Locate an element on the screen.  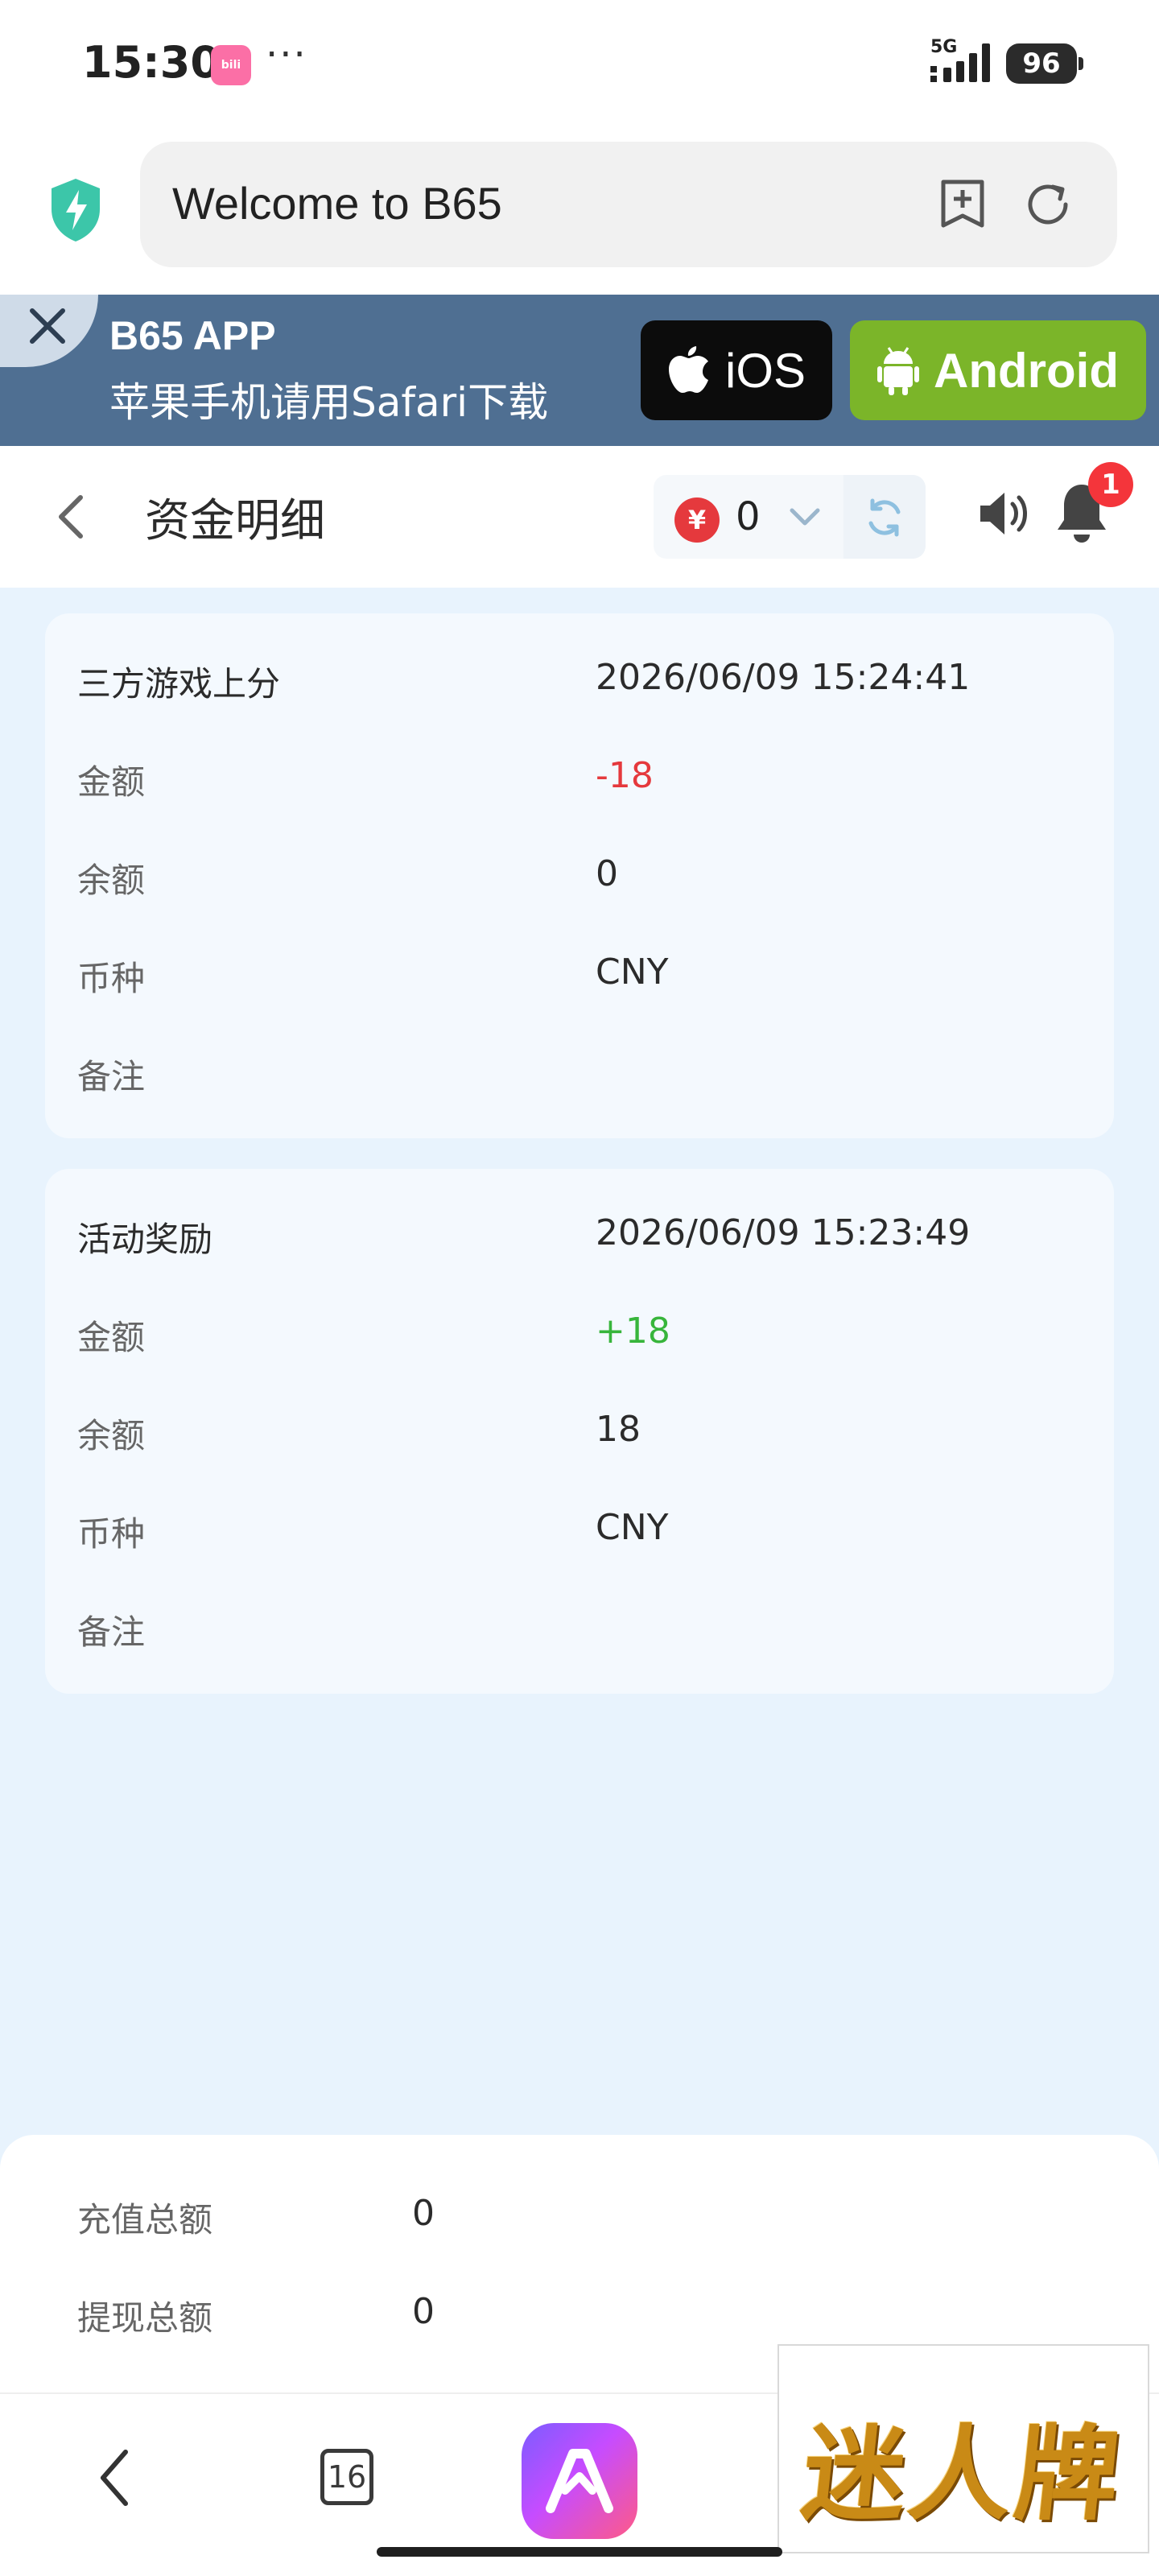
app-download-banner: B65 APP 苹果手机请用Safari下载 iOS Android is located at coordinates (579, 370).